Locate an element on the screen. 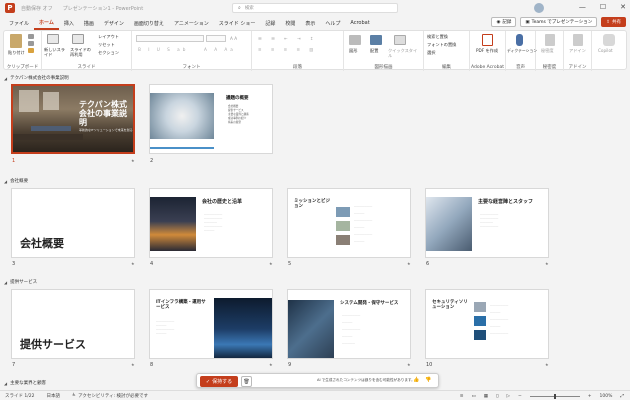  autosave-toggle: 自動保存 オフ is located at coordinates (37, 8).